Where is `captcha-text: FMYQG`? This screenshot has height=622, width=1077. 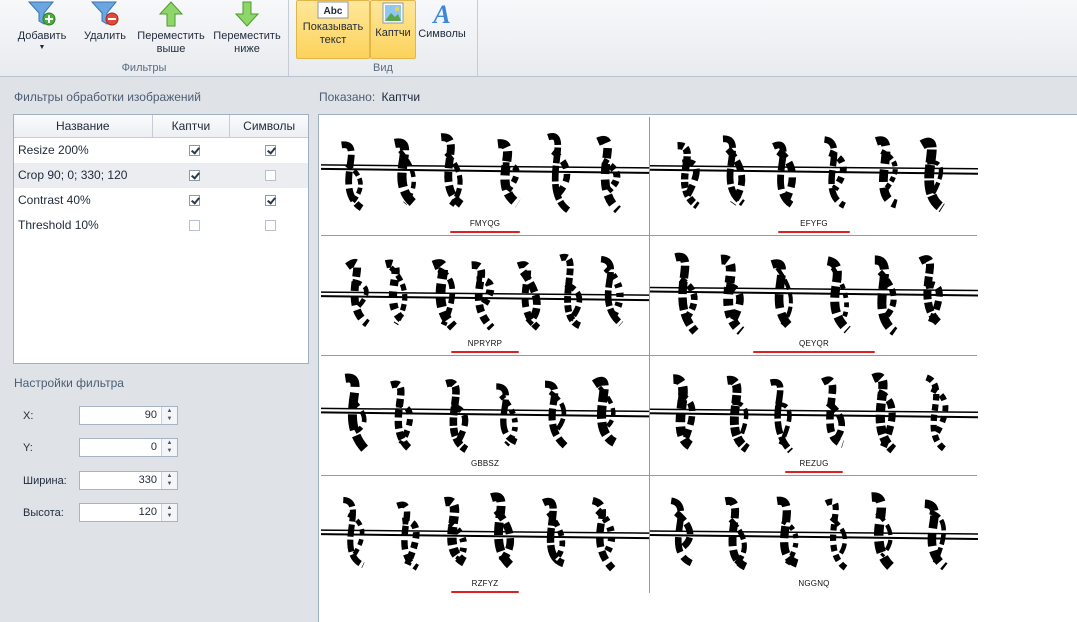
captcha-text: FMYQG is located at coordinates (485, 223).